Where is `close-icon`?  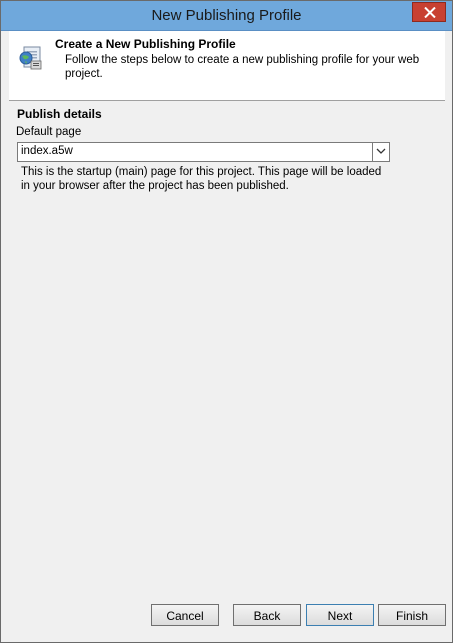
close-icon is located at coordinates (430, 12).